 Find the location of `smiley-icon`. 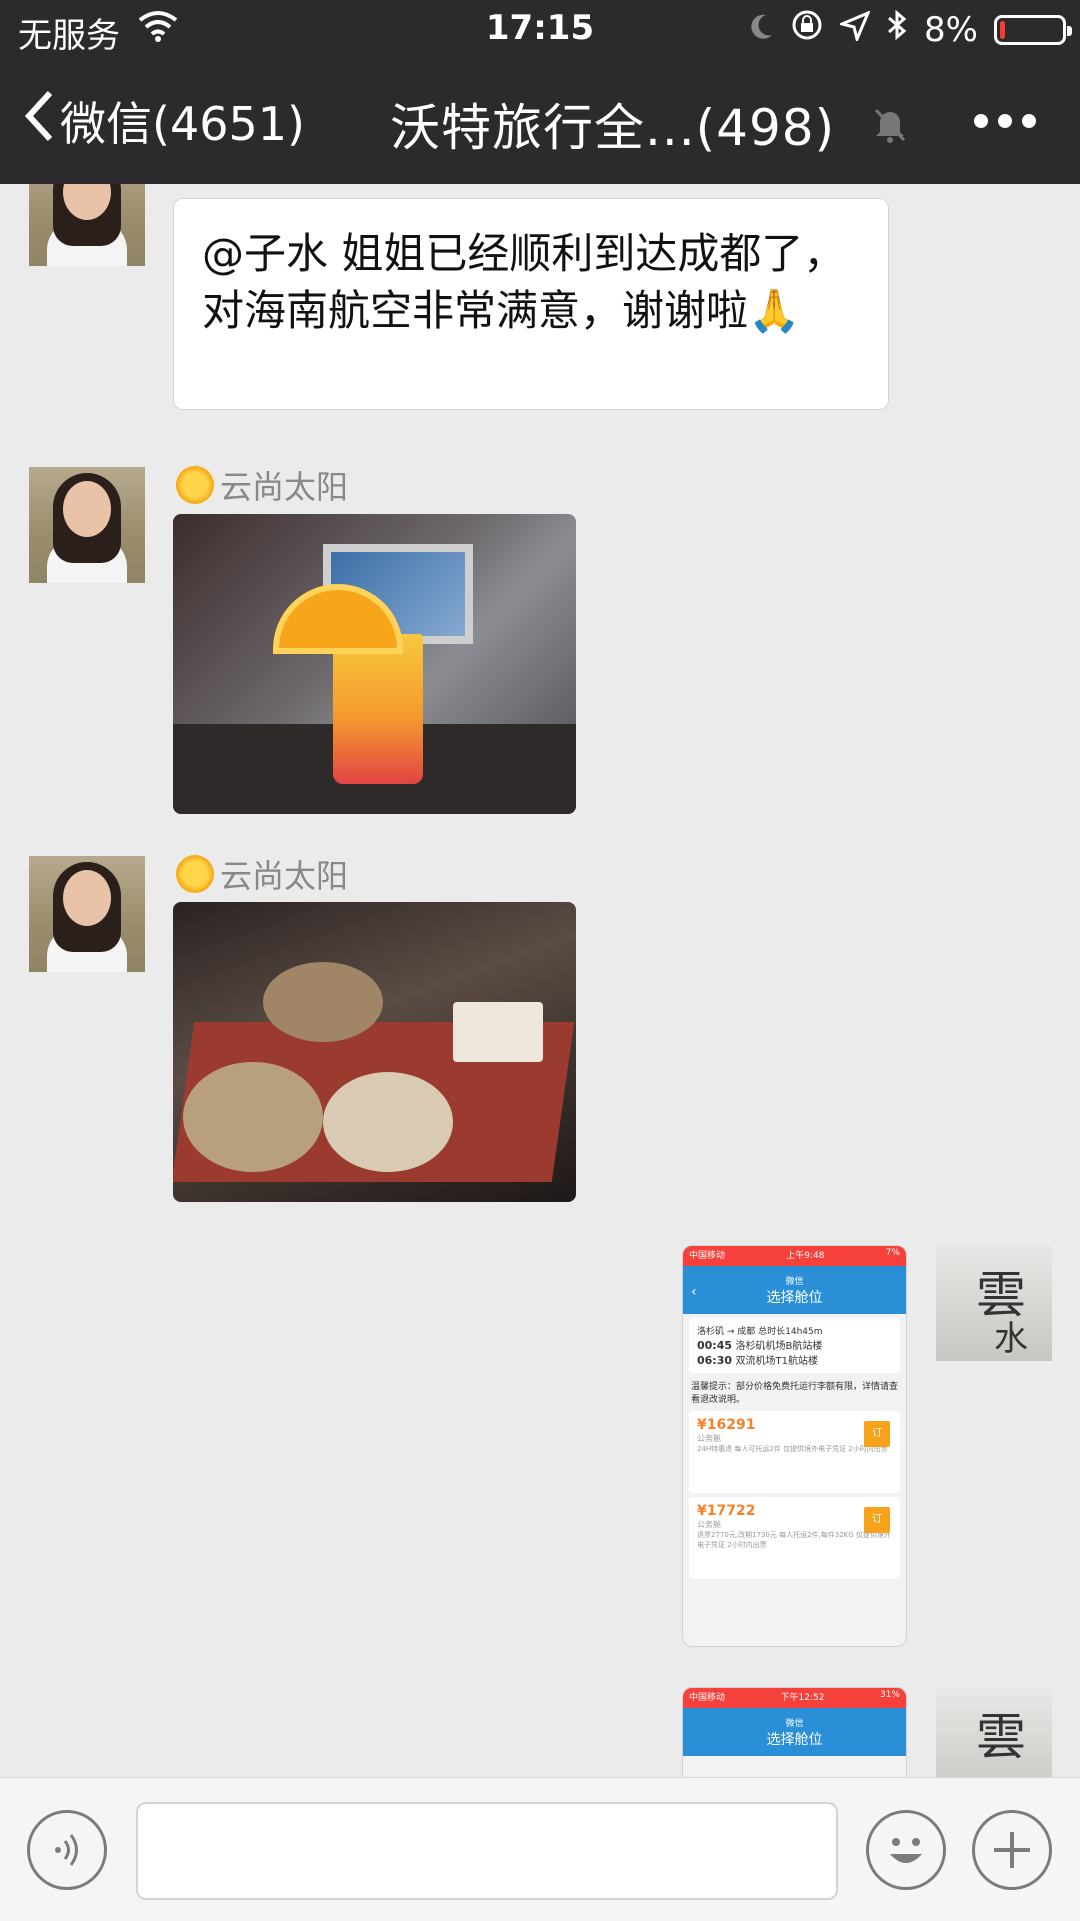

smiley-icon is located at coordinates (906, 1850).